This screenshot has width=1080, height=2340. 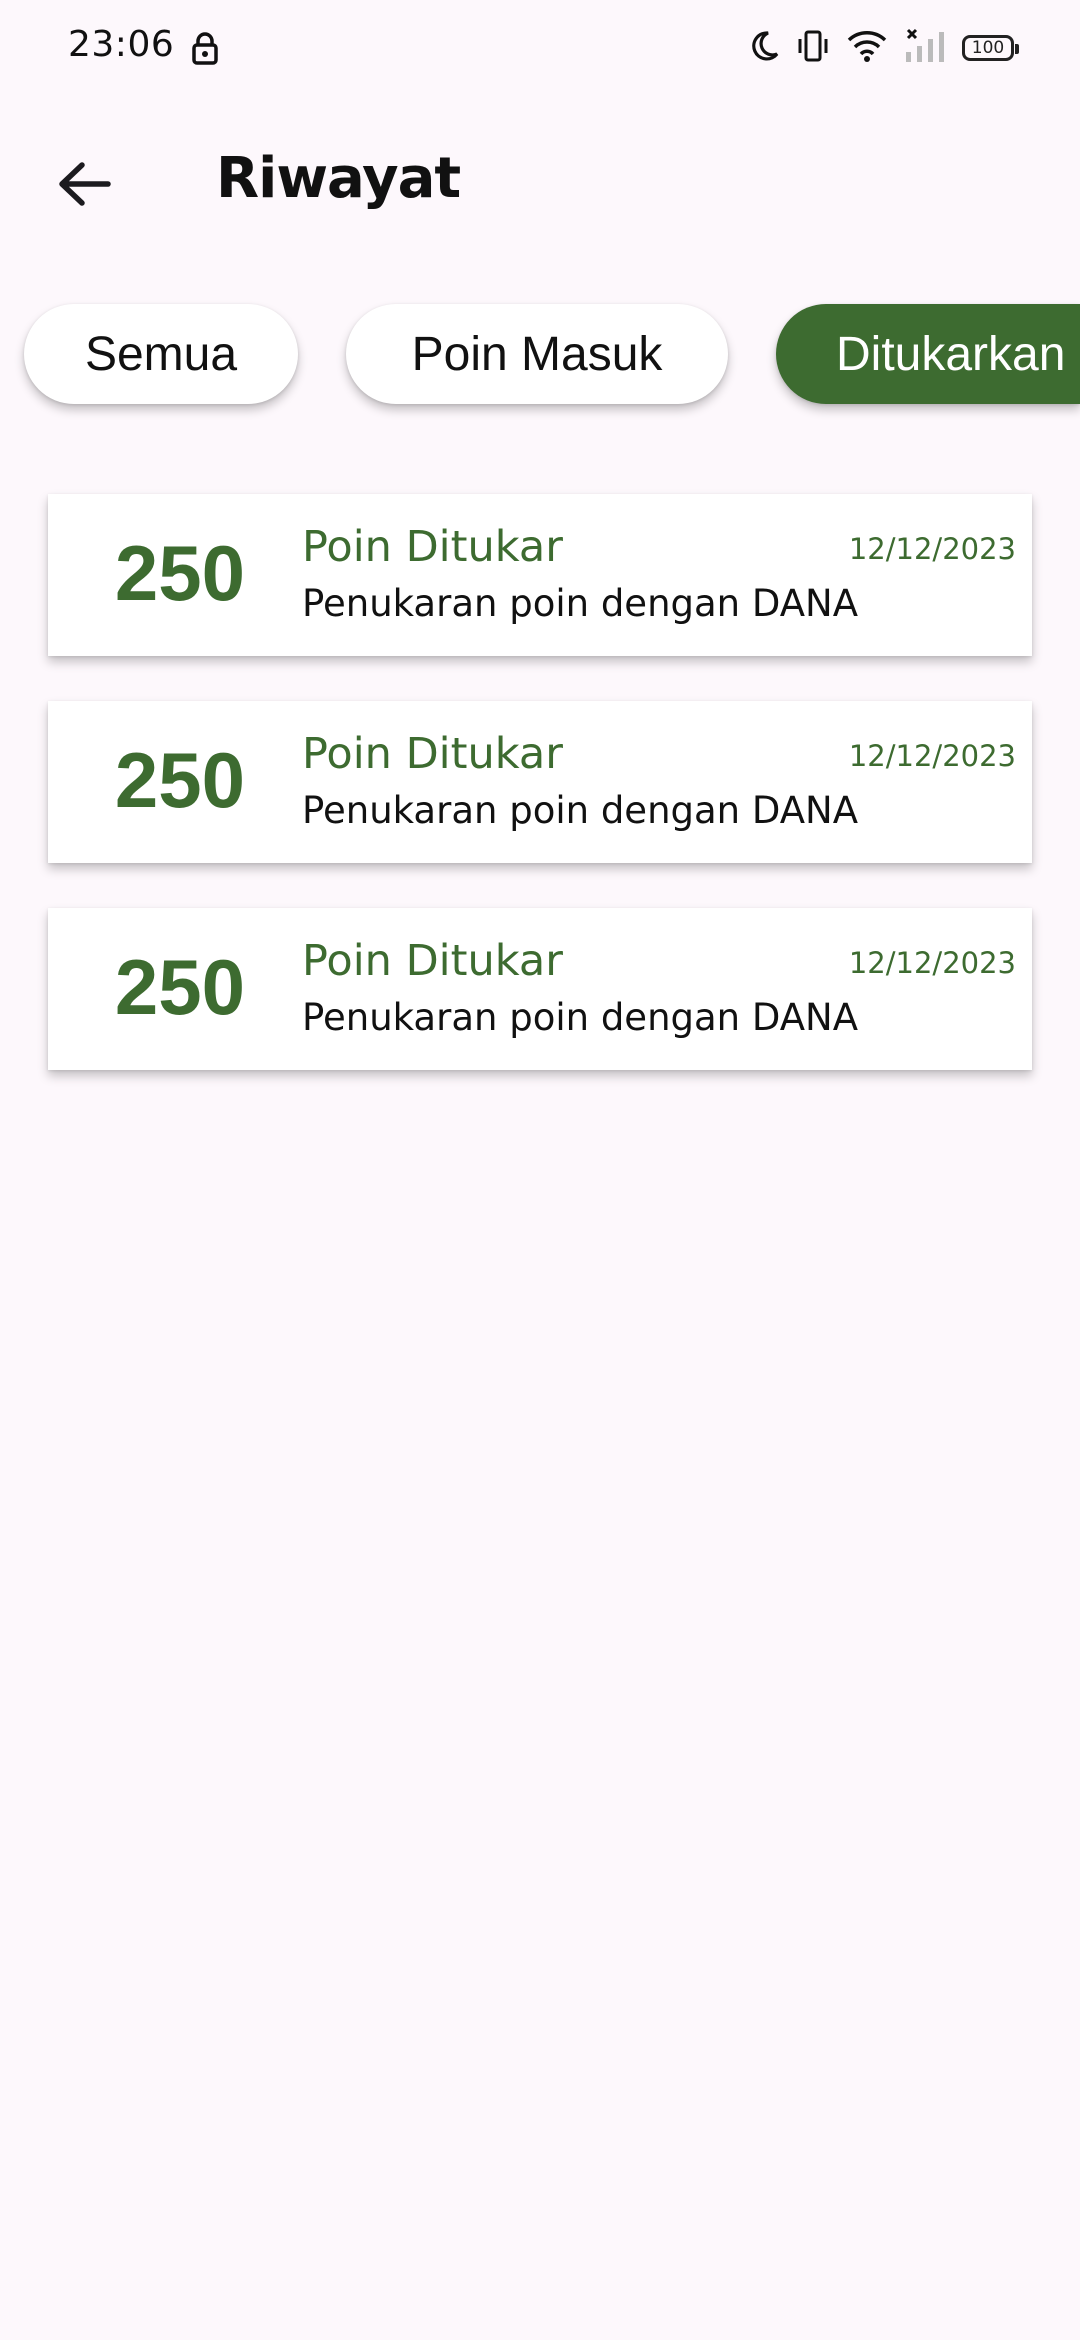 I want to click on back-button, so click(x=84, y=184).